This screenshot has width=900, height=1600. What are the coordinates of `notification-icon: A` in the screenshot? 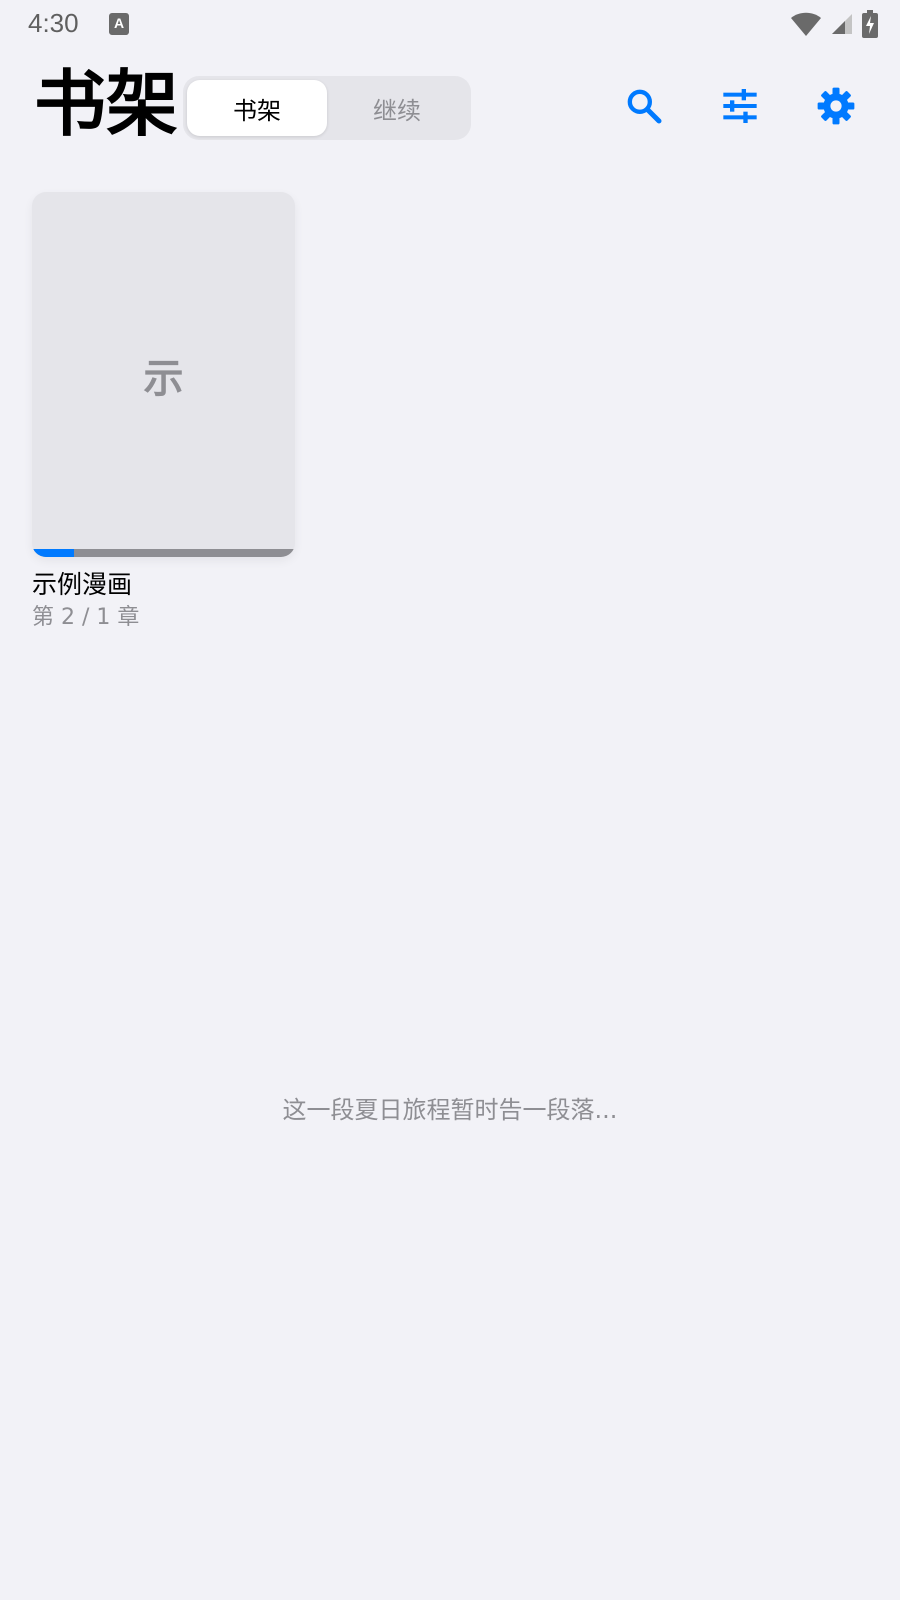 It's located at (119, 24).